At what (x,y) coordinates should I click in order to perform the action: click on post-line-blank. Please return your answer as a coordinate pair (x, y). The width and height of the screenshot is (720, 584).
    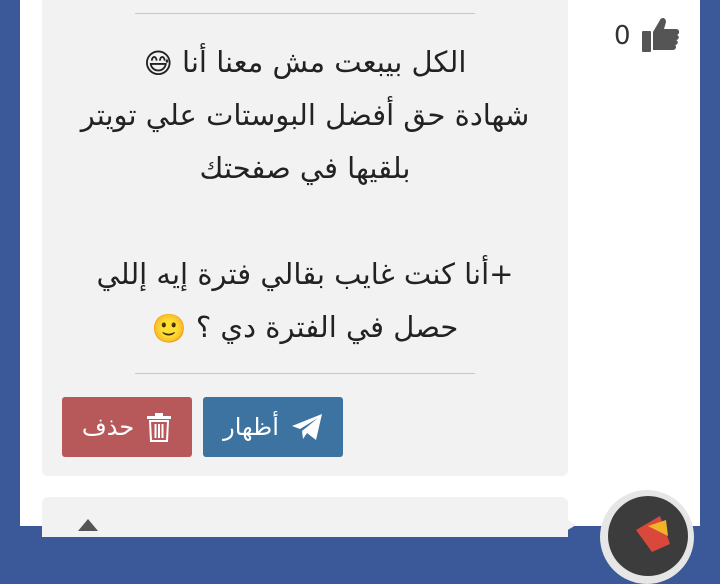
    Looking at the image, I should click on (305, 221).